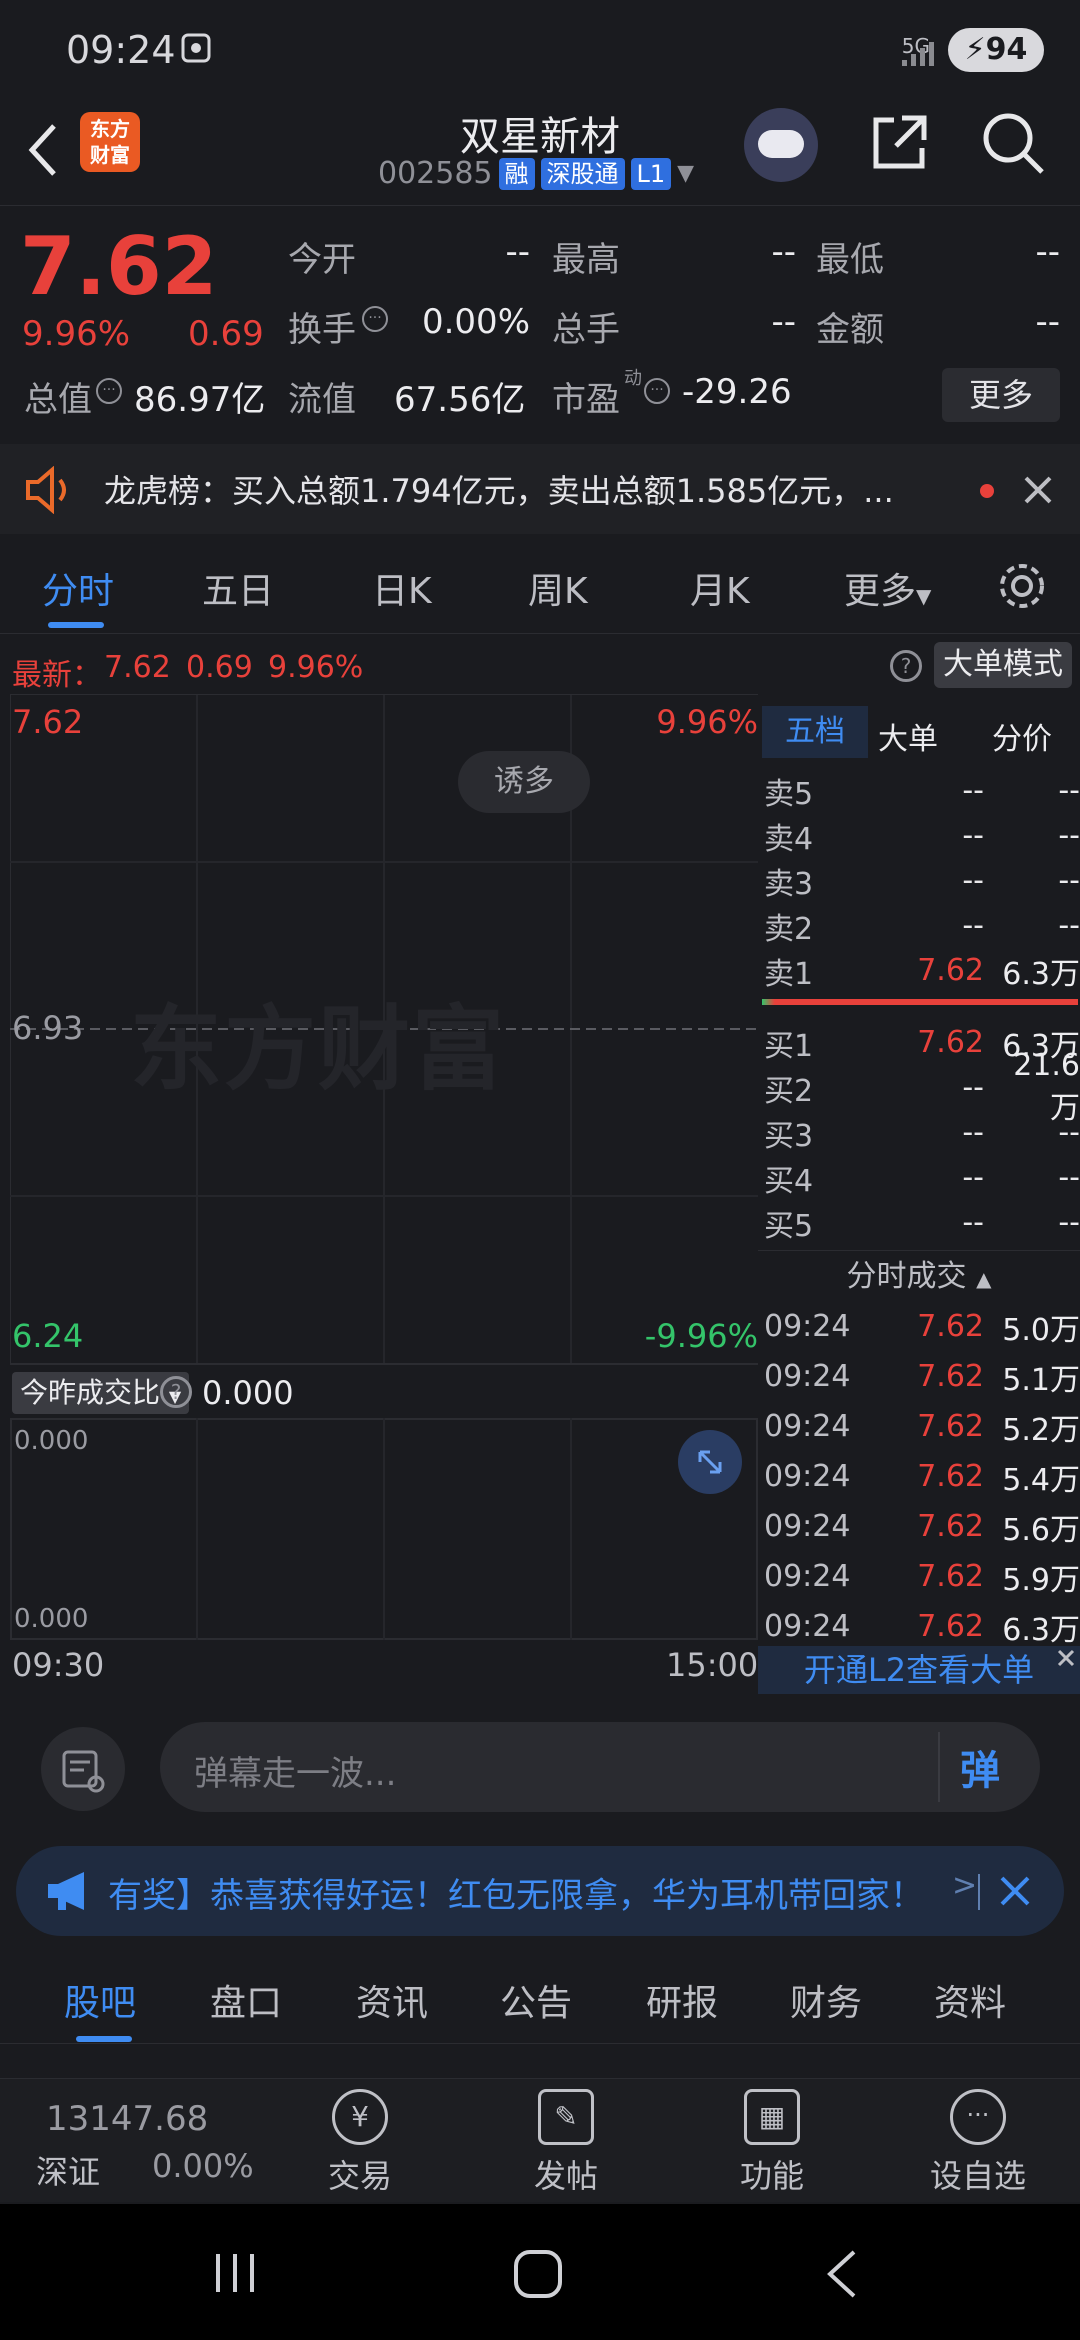 Image resolution: width=1080 pixels, height=2340 pixels. What do you see at coordinates (384, 1392) in the screenshot?
I see `volume-header: 今昨成交比 ▼ ? 0.000` at bounding box center [384, 1392].